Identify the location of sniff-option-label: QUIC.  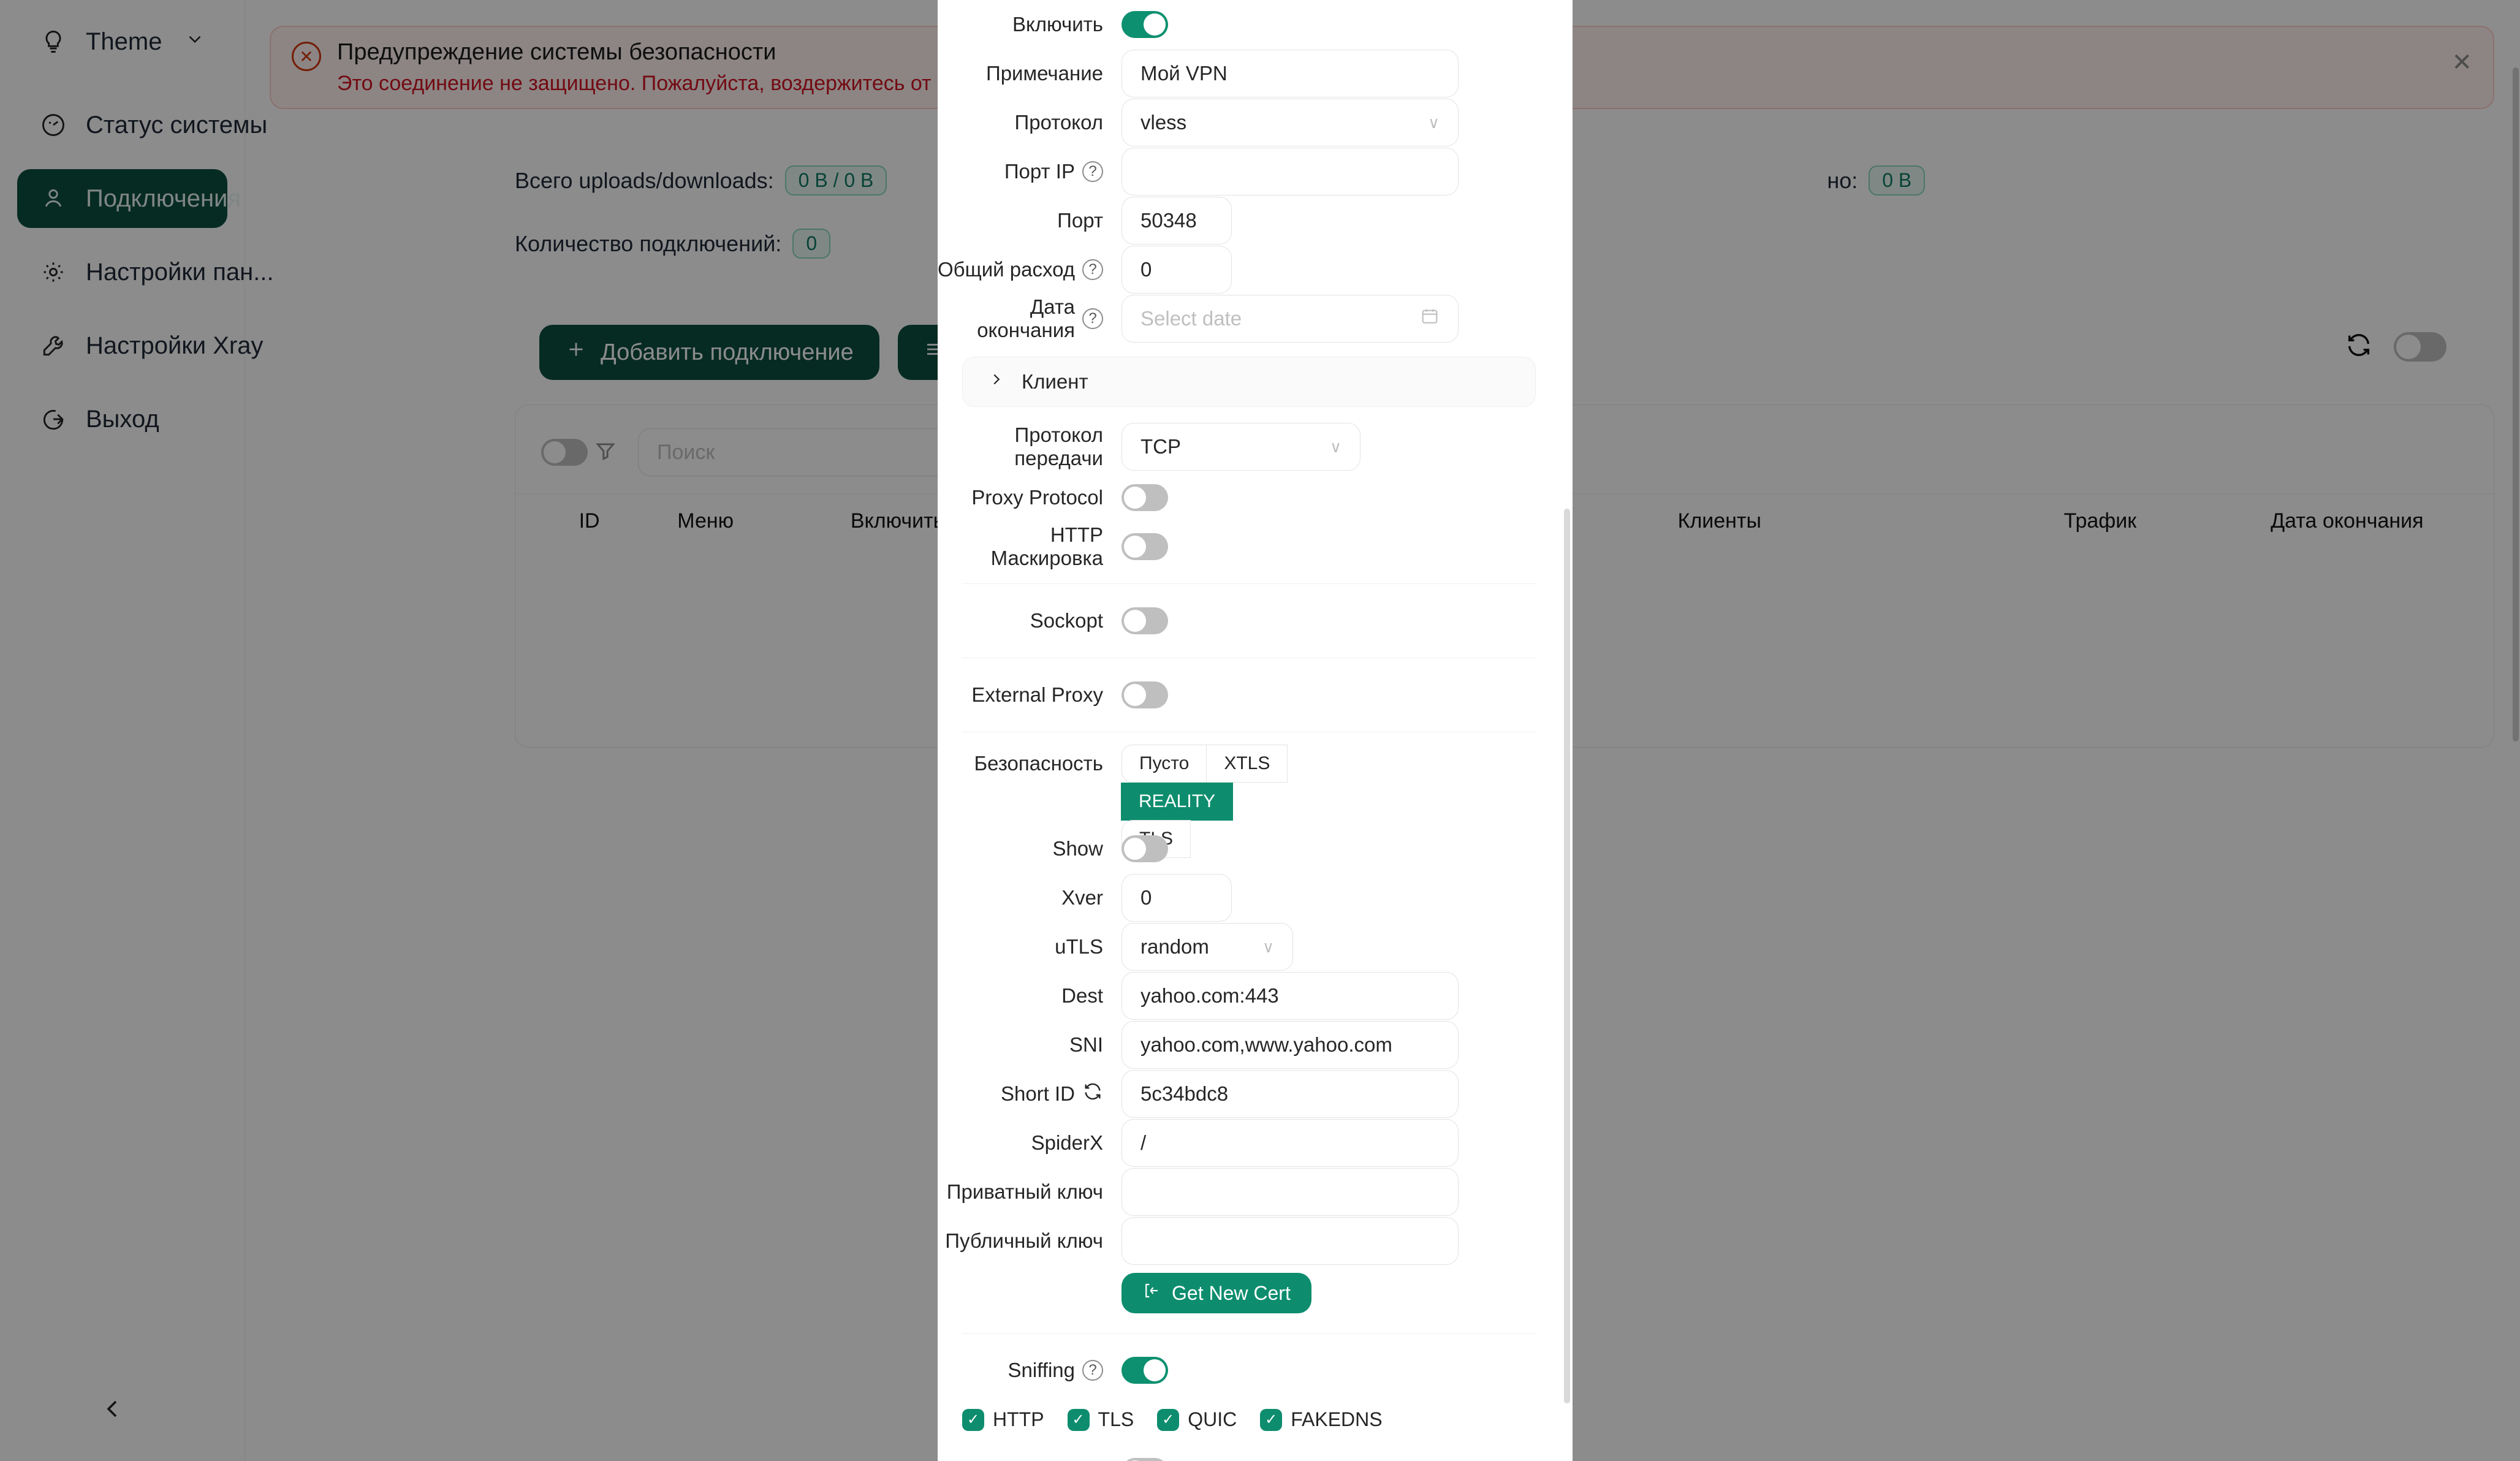
(1212, 1419).